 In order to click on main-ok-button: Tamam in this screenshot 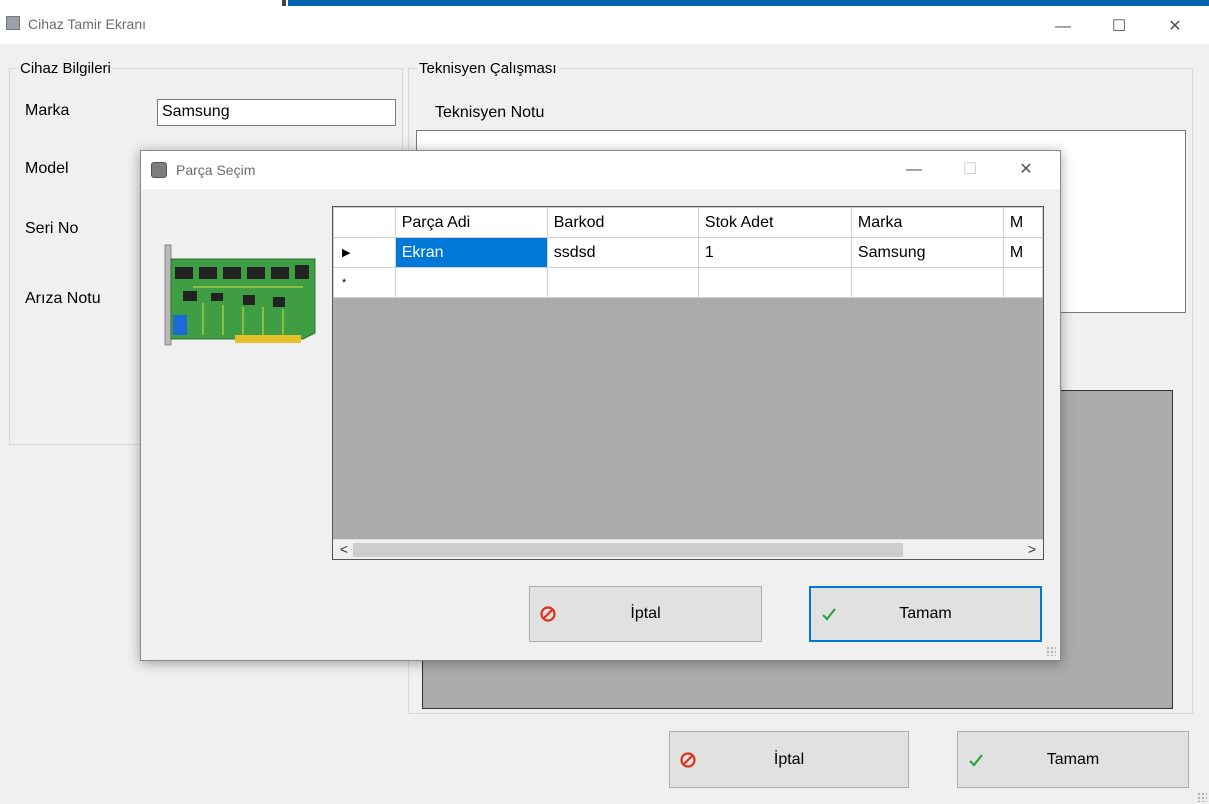, I will do `click(1073, 759)`.